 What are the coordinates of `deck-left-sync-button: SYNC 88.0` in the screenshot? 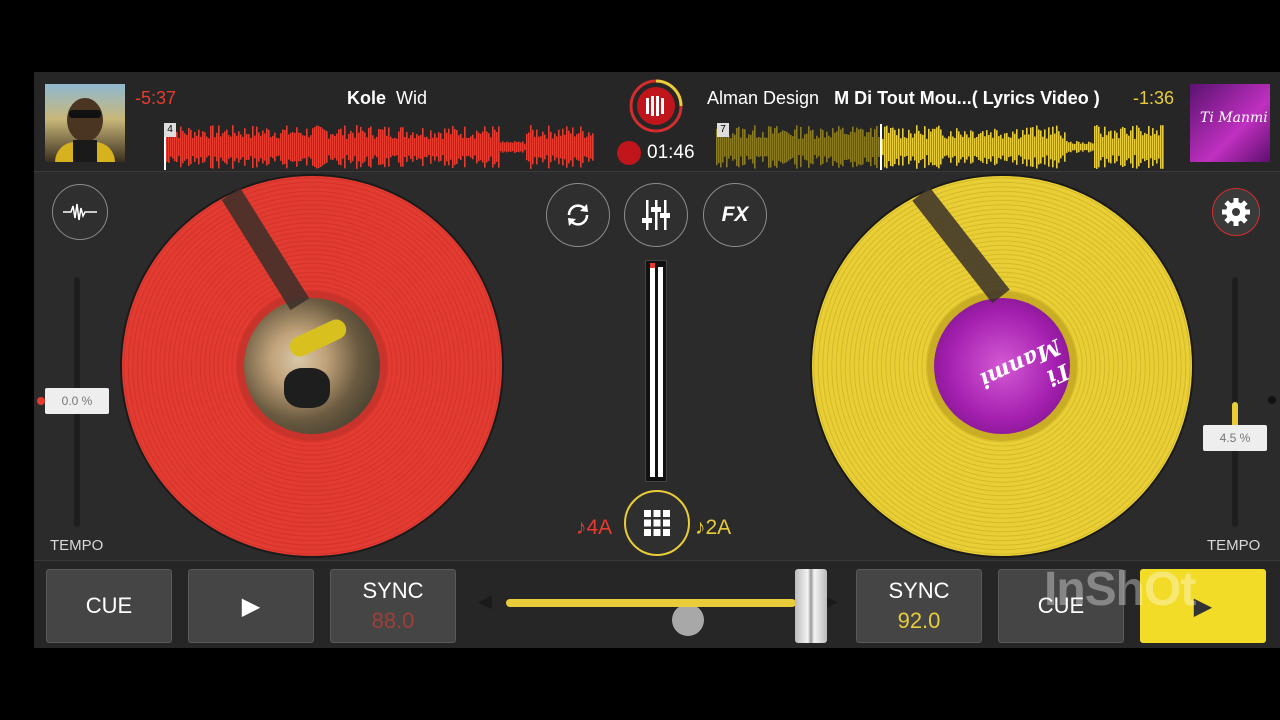 It's located at (517, 606).